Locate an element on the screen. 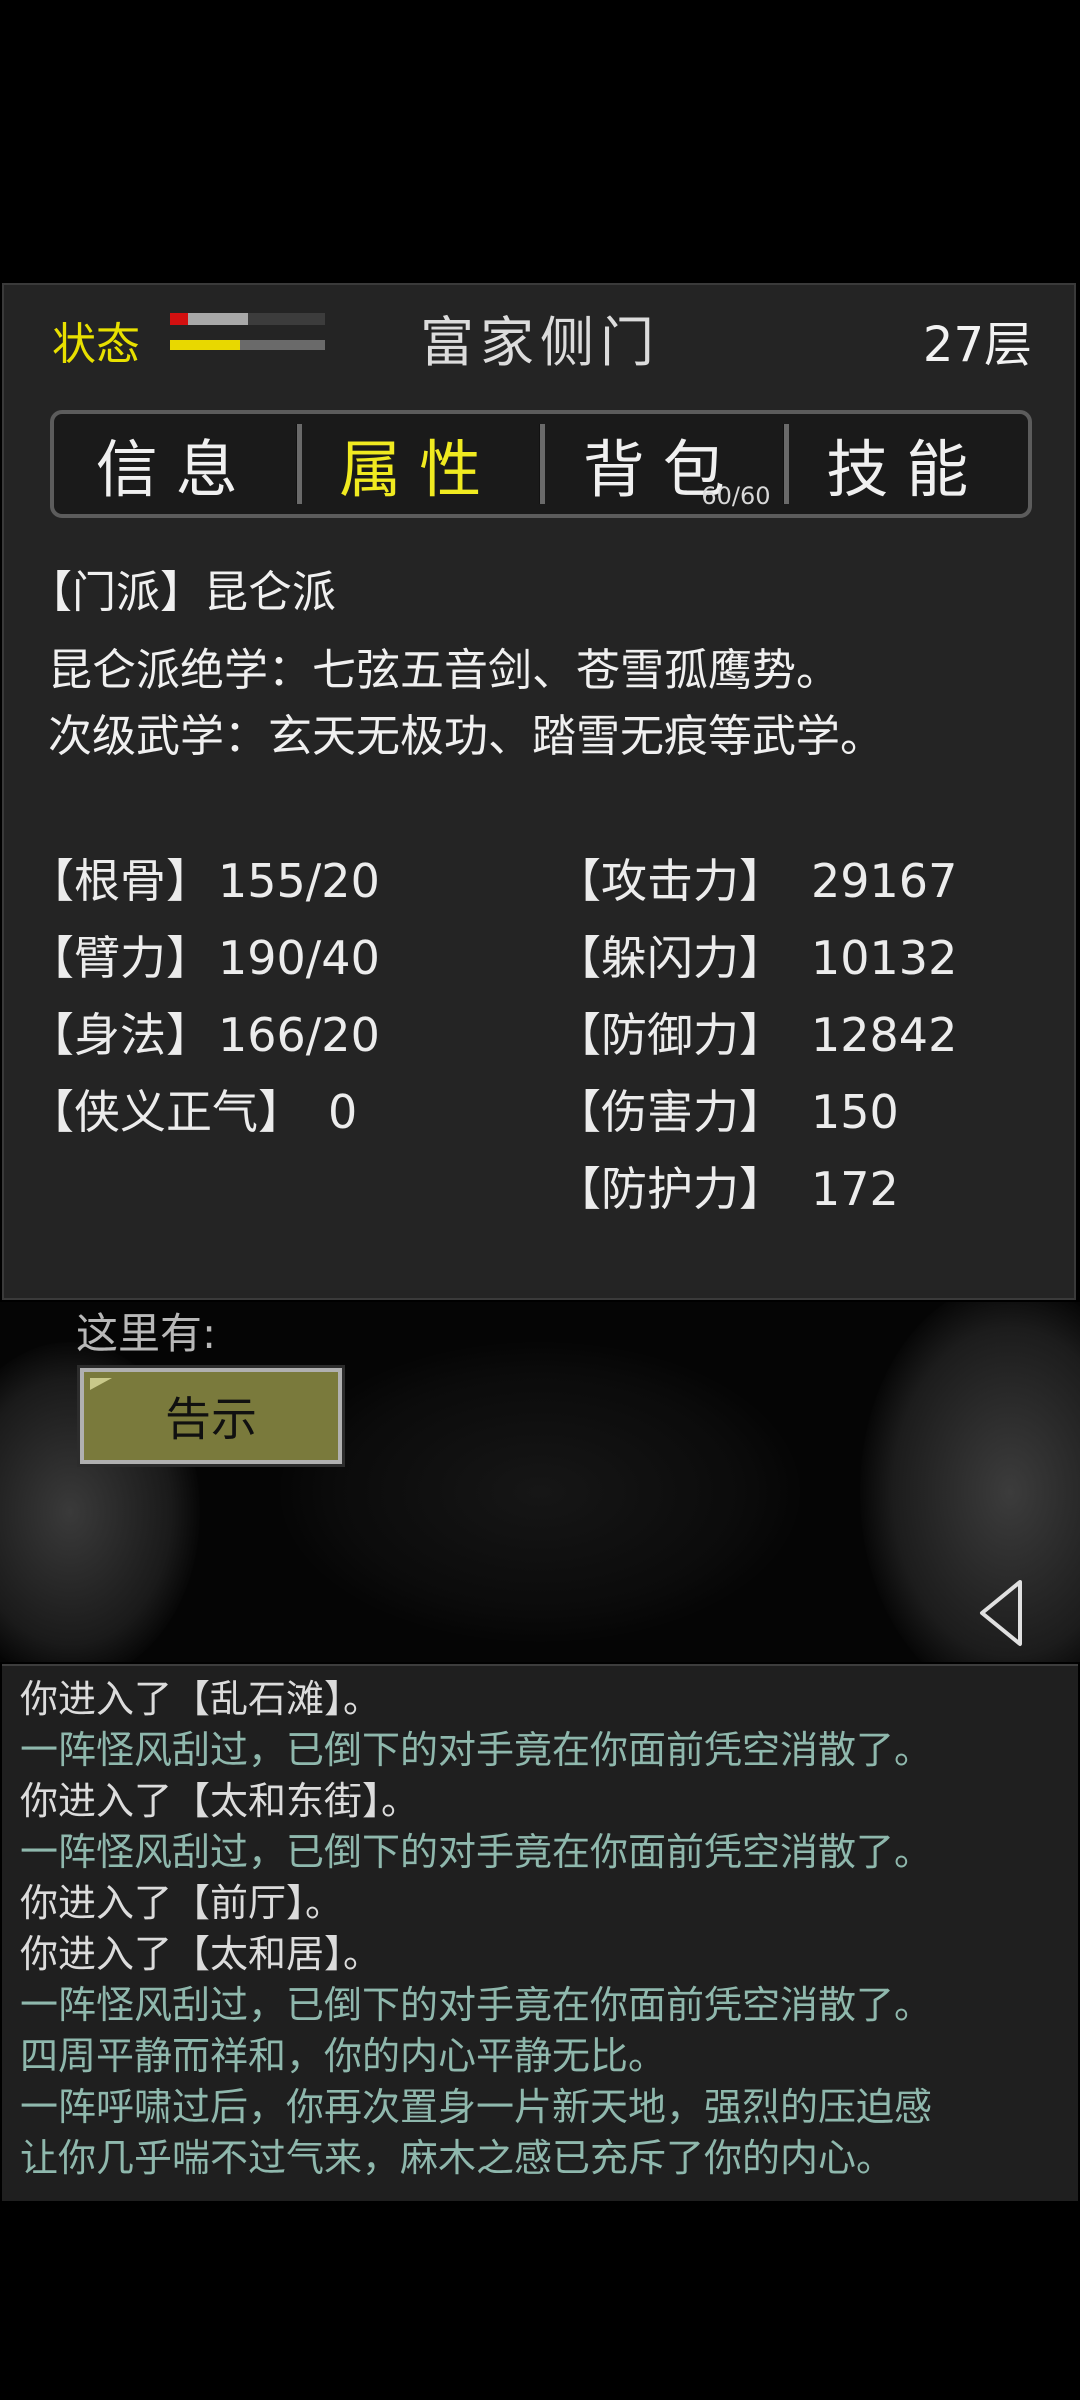 The image size is (1080, 2400). stat-key: 【根骨】 is located at coordinates (120, 881).